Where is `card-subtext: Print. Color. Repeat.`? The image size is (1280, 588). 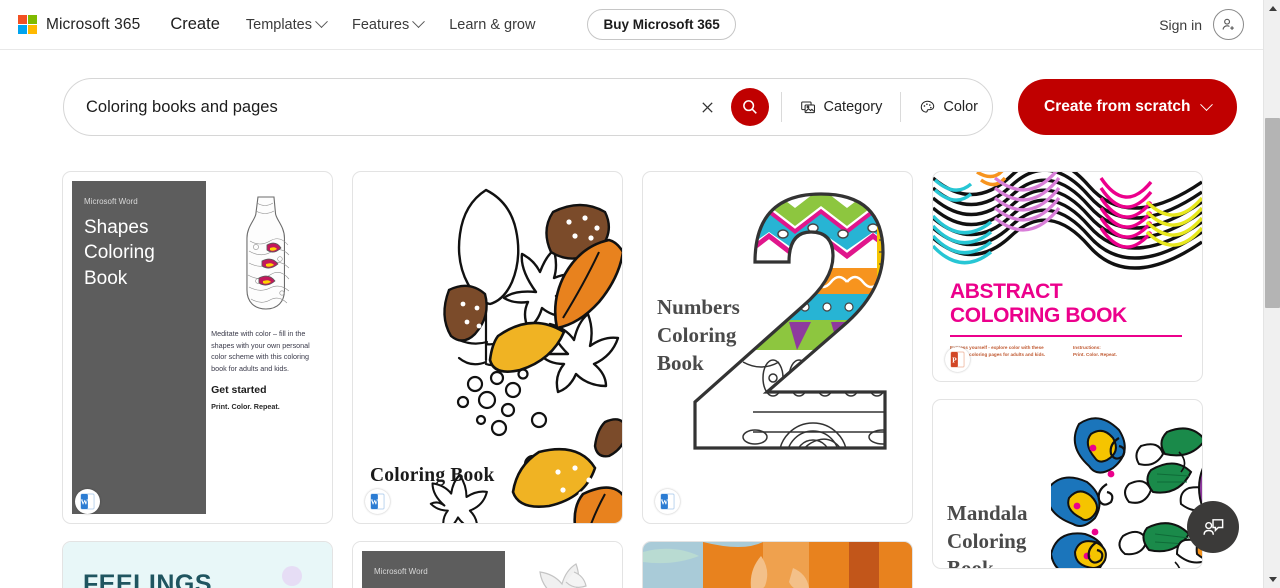
card-subtext: Print. Color. Repeat. is located at coordinates (245, 406).